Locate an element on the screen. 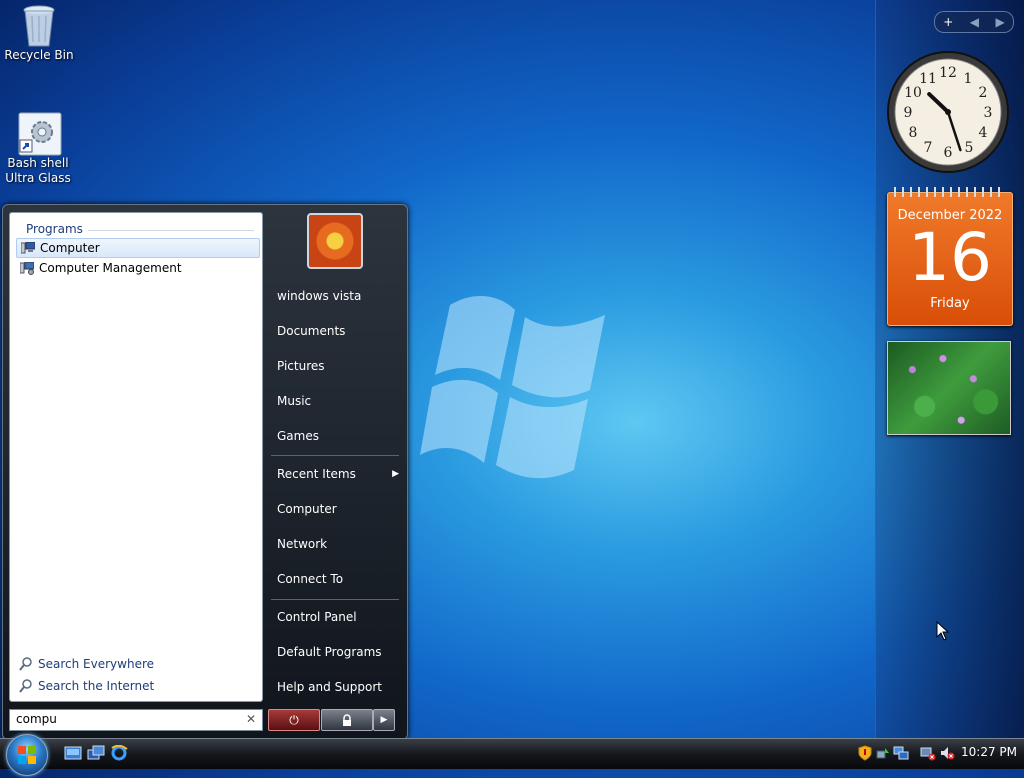 The height and width of the screenshot is (778, 1024). taskbar-clock: 10:27 PM is located at coordinates (989, 752).